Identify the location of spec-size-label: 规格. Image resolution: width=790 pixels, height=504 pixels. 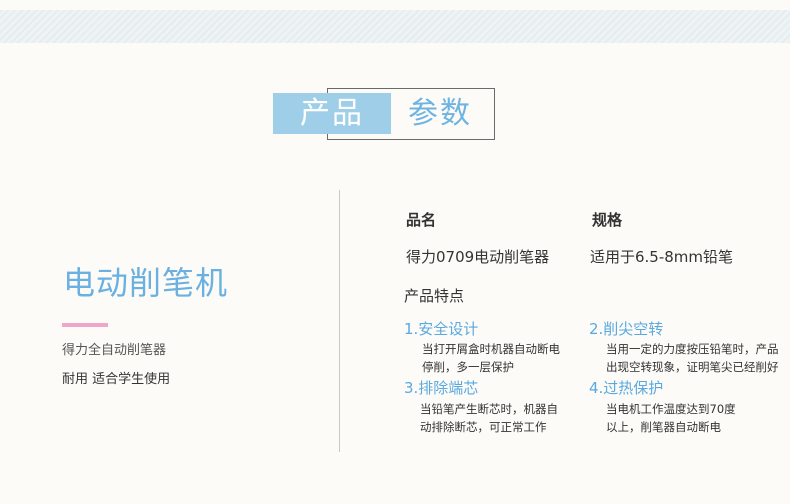
(607, 220).